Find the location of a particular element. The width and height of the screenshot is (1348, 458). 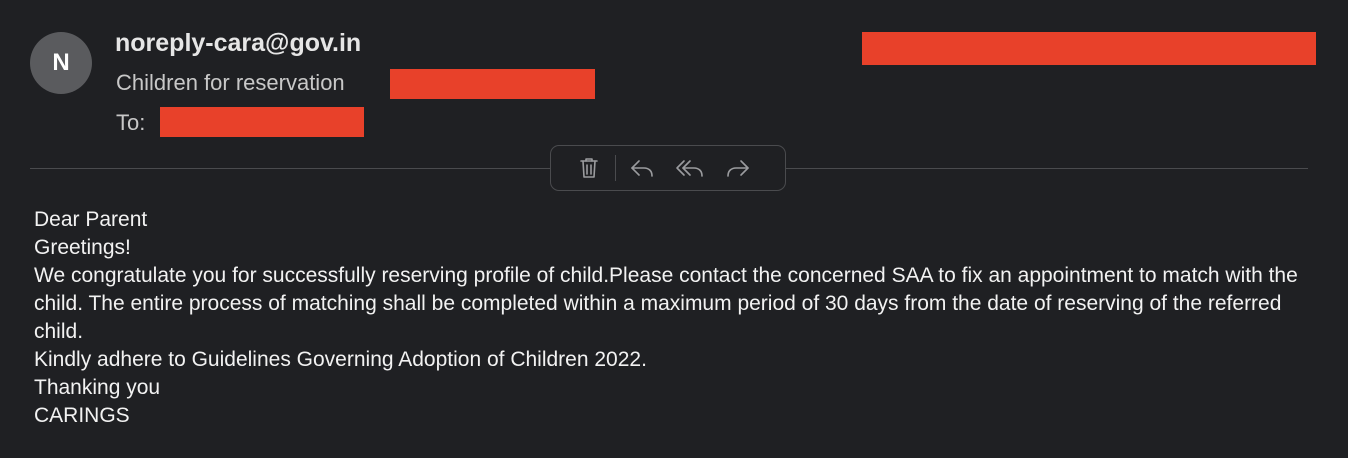

email-subject: Children for reservation is located at coordinates (230, 82).